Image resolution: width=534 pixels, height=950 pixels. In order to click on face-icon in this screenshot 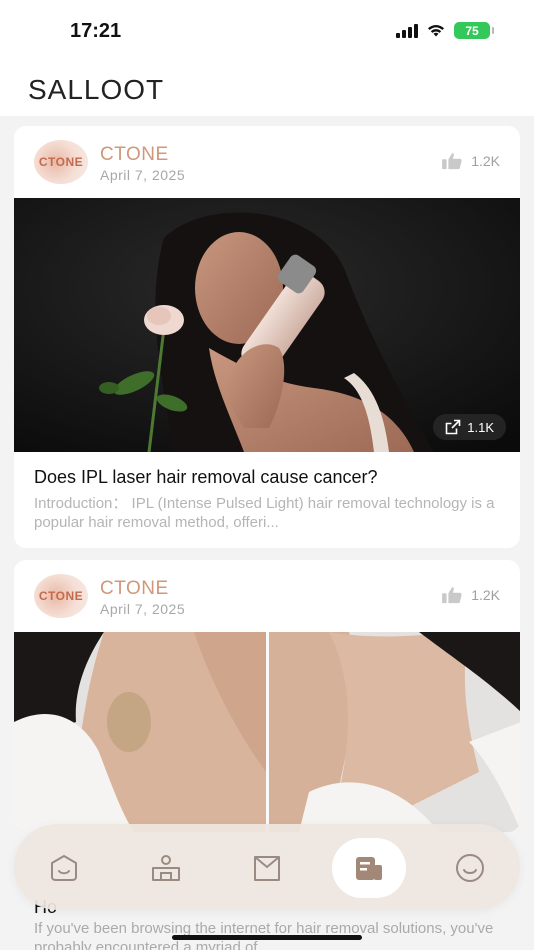, I will do `click(64, 868)`.